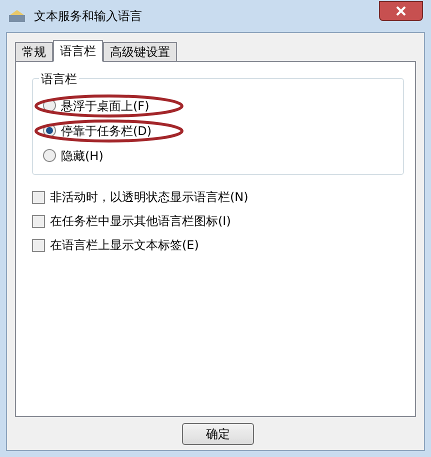 This screenshot has width=431, height=457. I want to click on close-icon, so click(401, 11).